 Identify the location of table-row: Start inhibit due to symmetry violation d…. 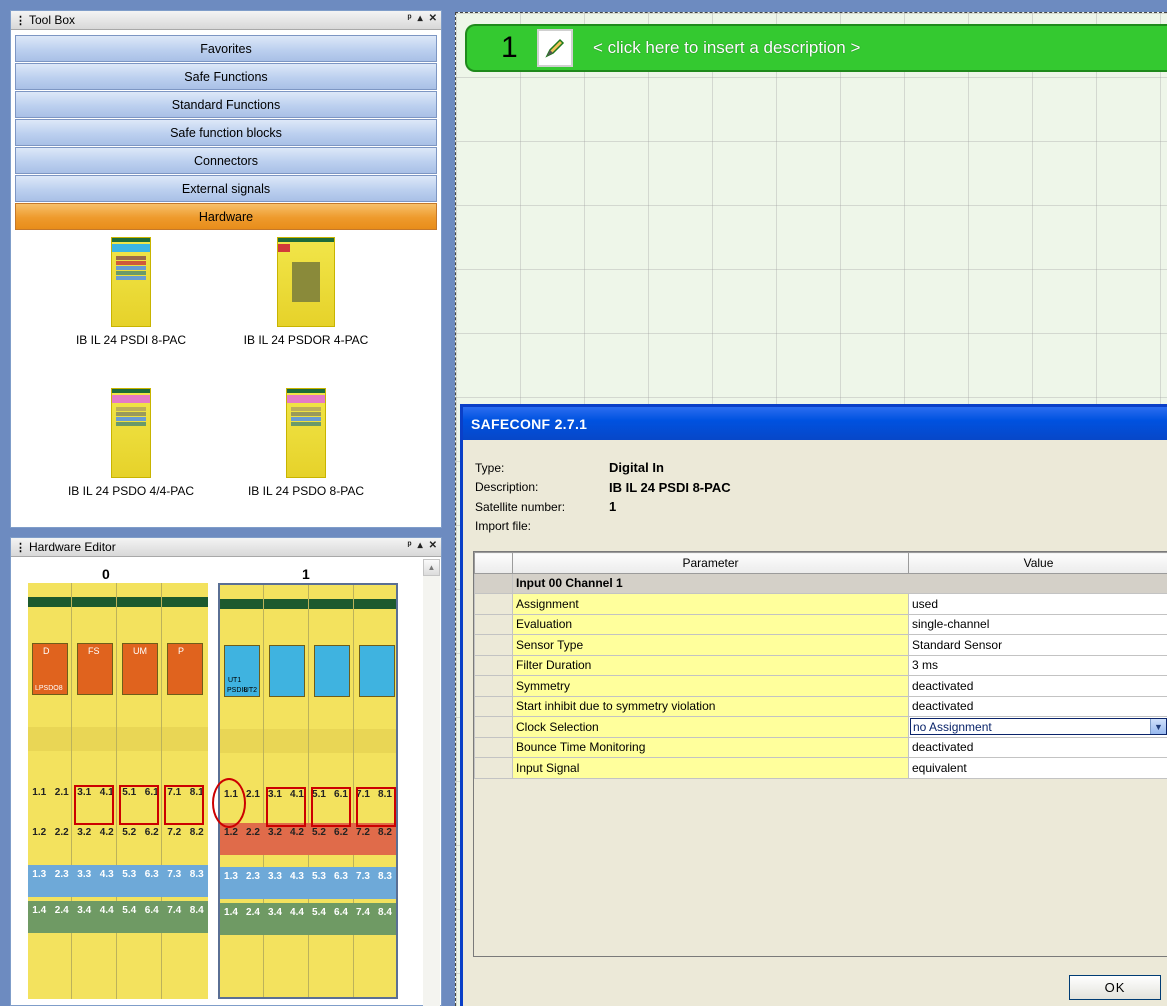
(820, 706).